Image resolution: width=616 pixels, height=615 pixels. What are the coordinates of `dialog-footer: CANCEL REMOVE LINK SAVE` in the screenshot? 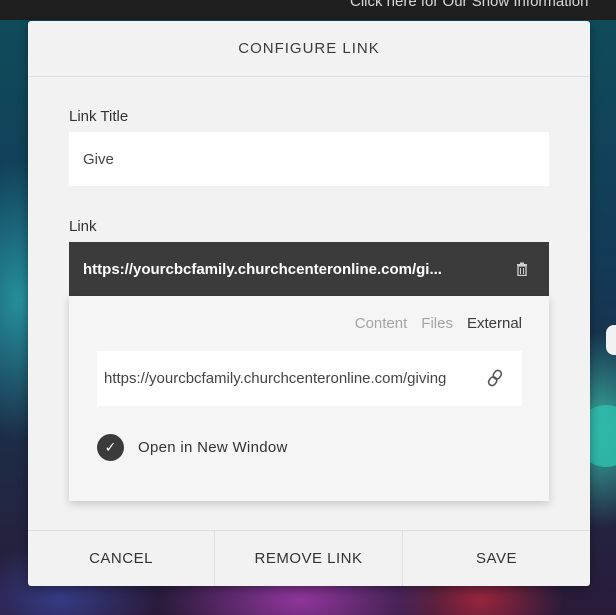 It's located at (309, 558).